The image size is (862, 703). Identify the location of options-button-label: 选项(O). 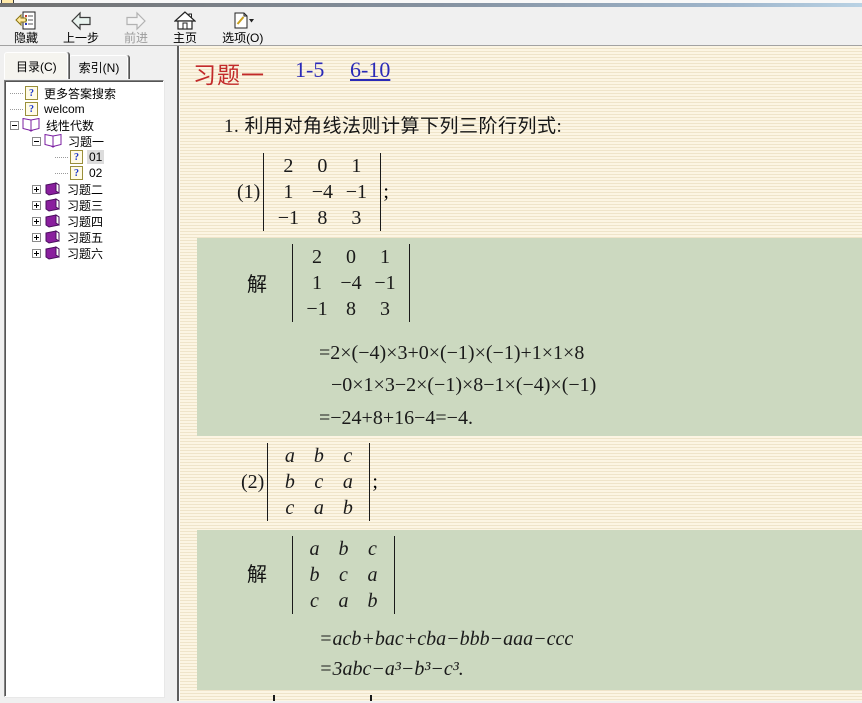
(243, 38).